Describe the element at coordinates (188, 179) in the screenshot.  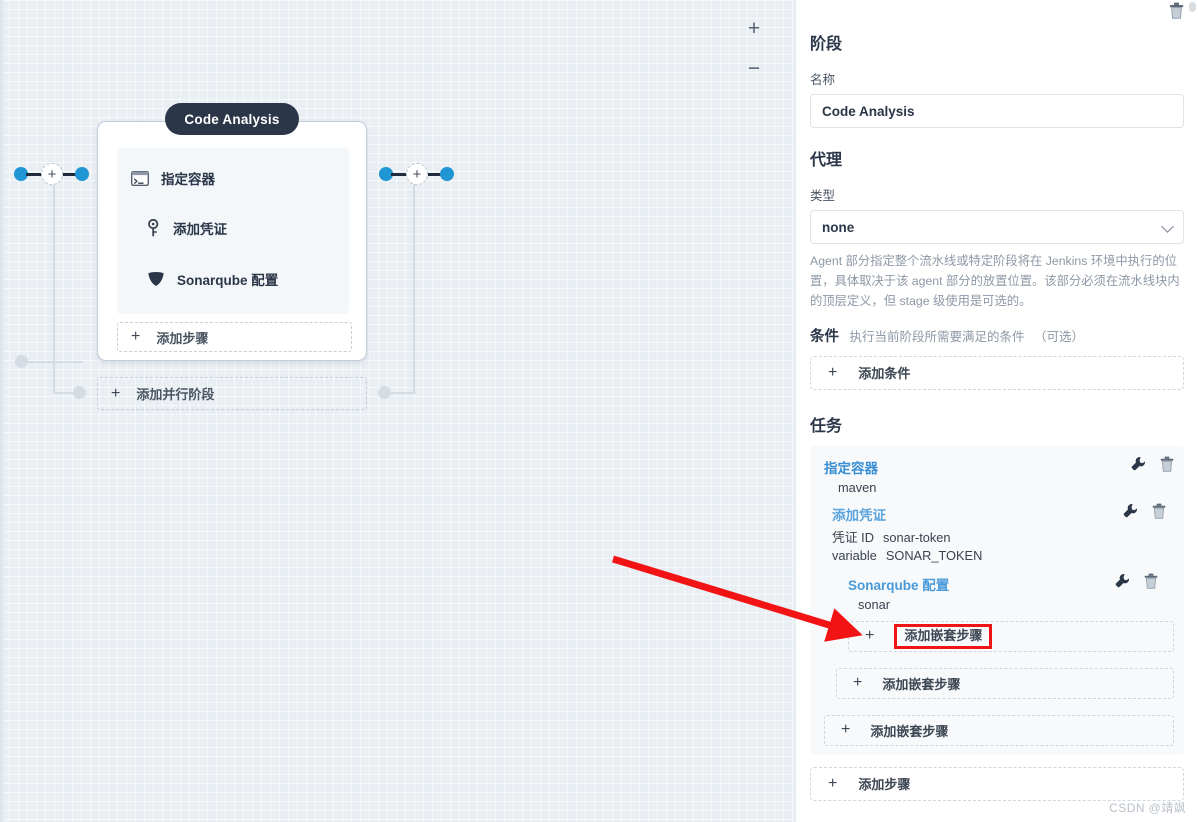
I see `stage-step-label: 指定容器` at that location.